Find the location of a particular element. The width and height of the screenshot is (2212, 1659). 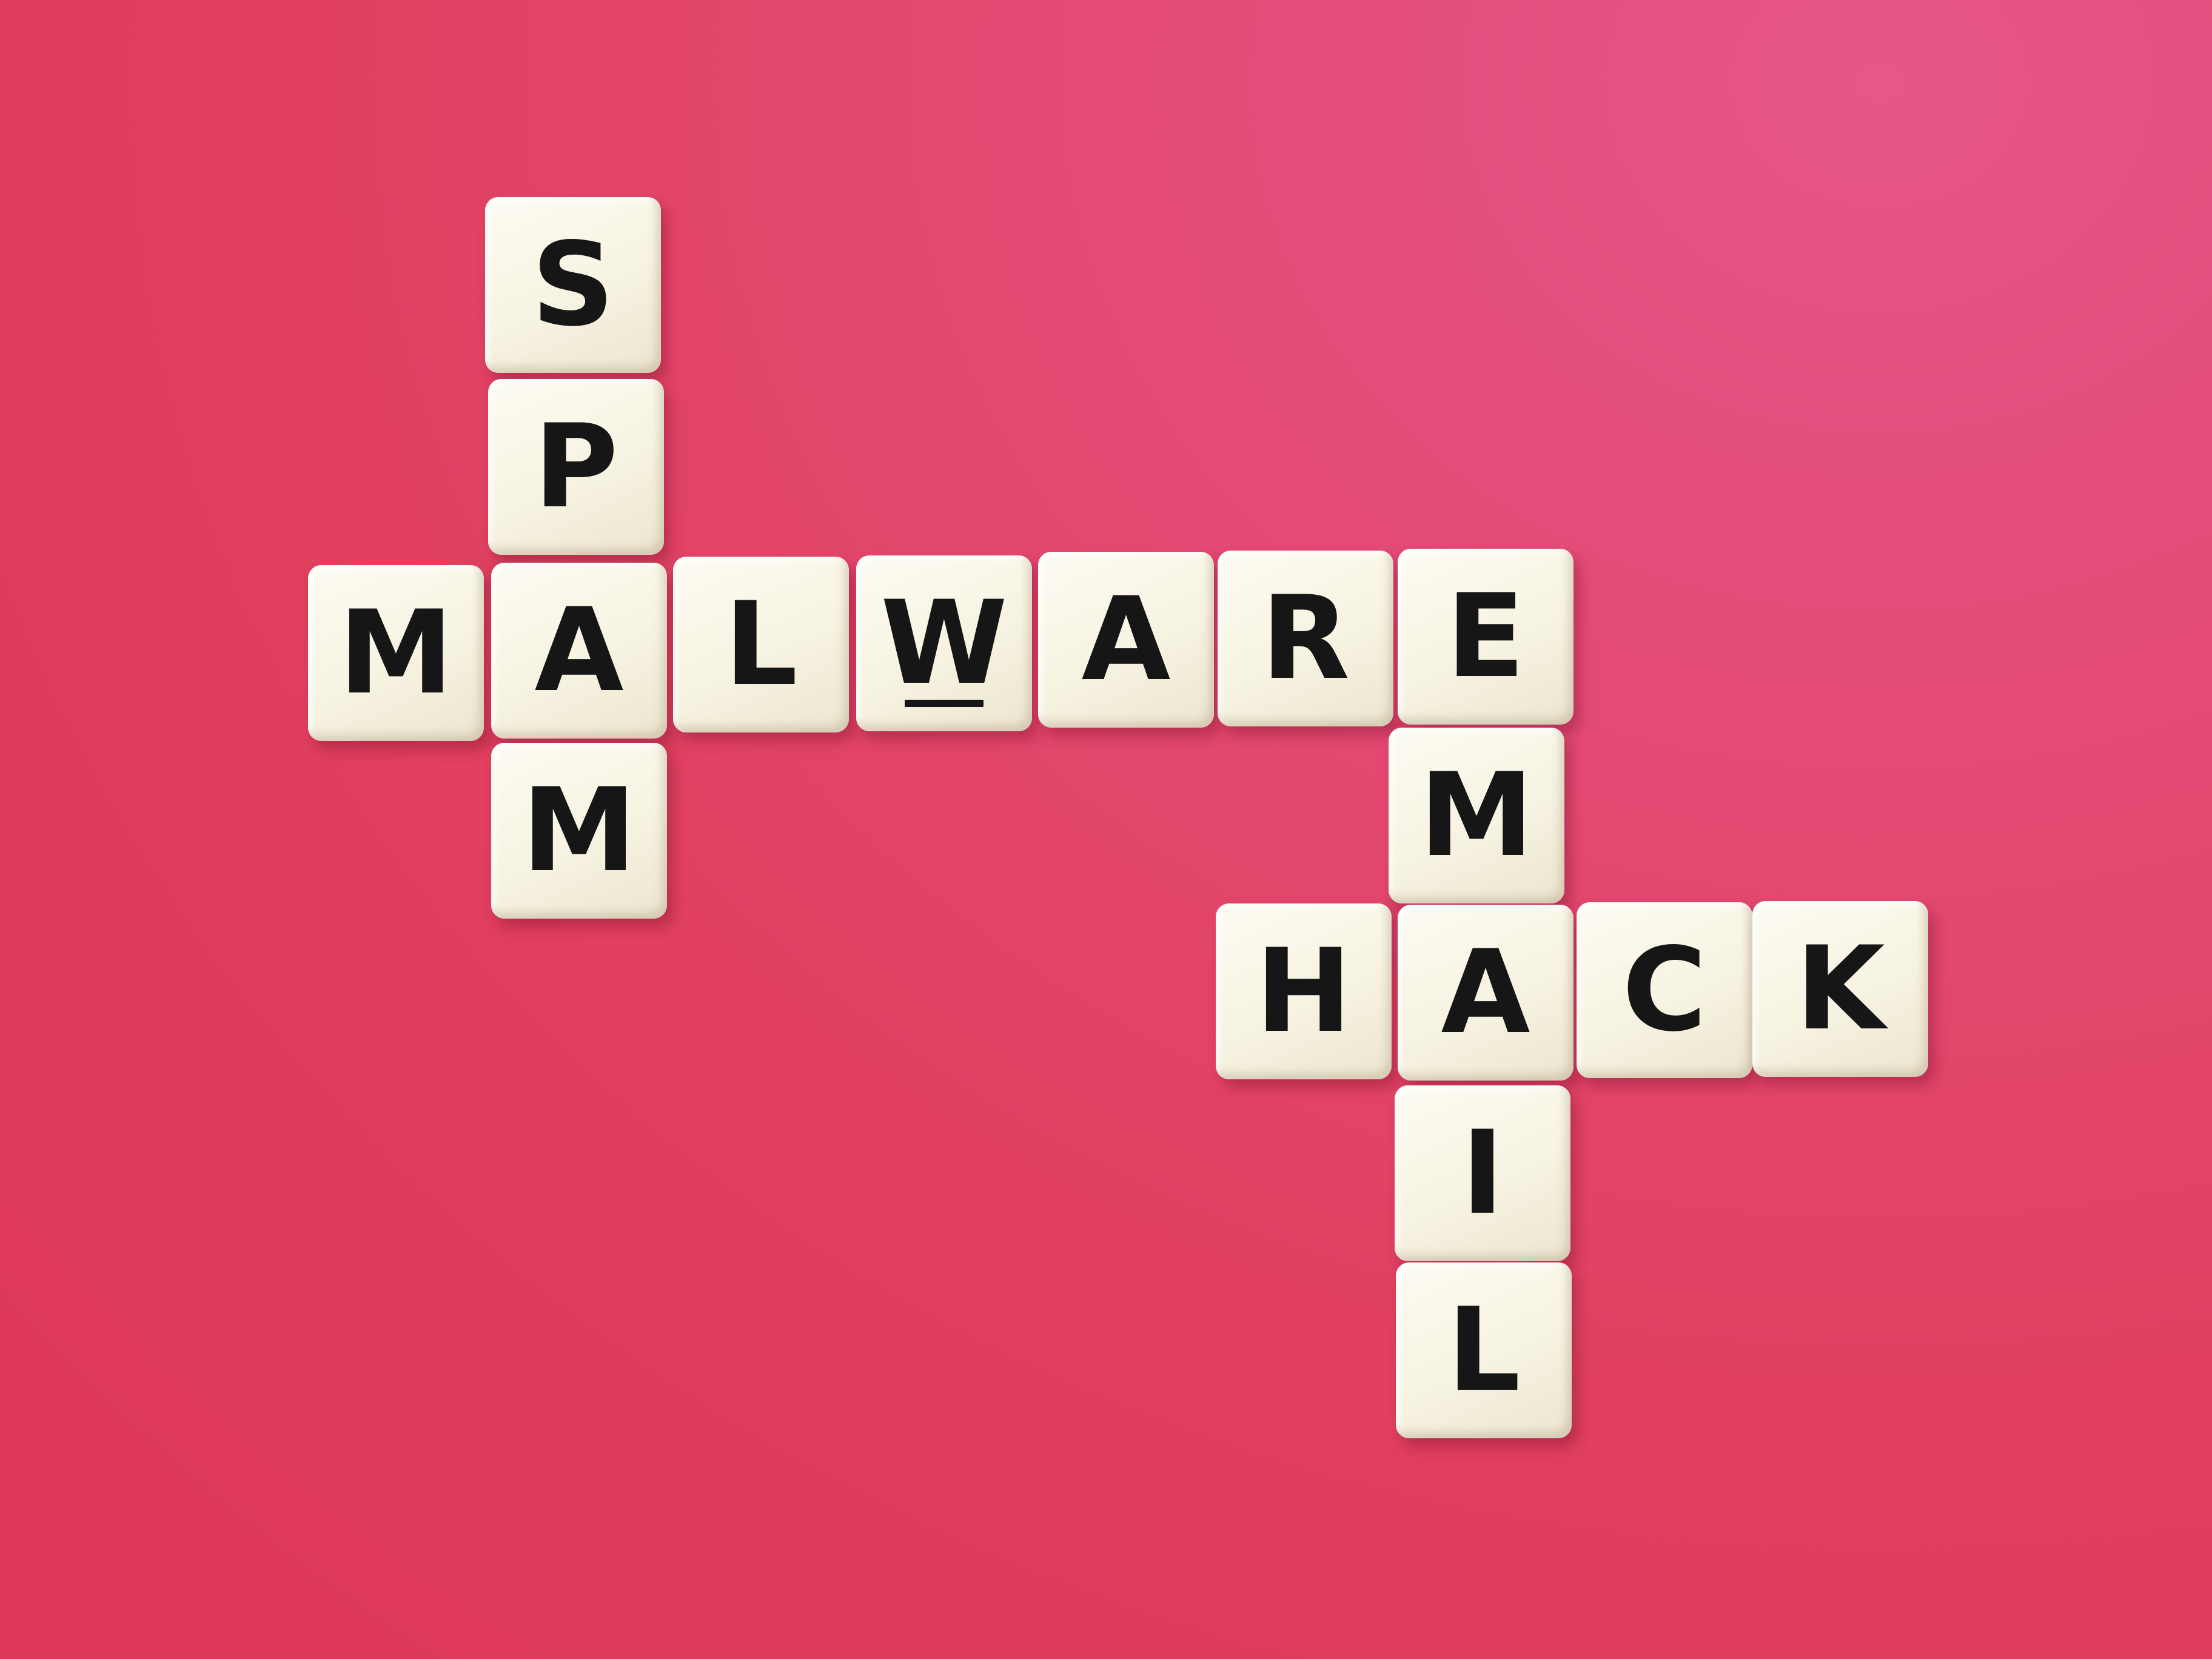

tile-letter: H is located at coordinates (1303, 991).